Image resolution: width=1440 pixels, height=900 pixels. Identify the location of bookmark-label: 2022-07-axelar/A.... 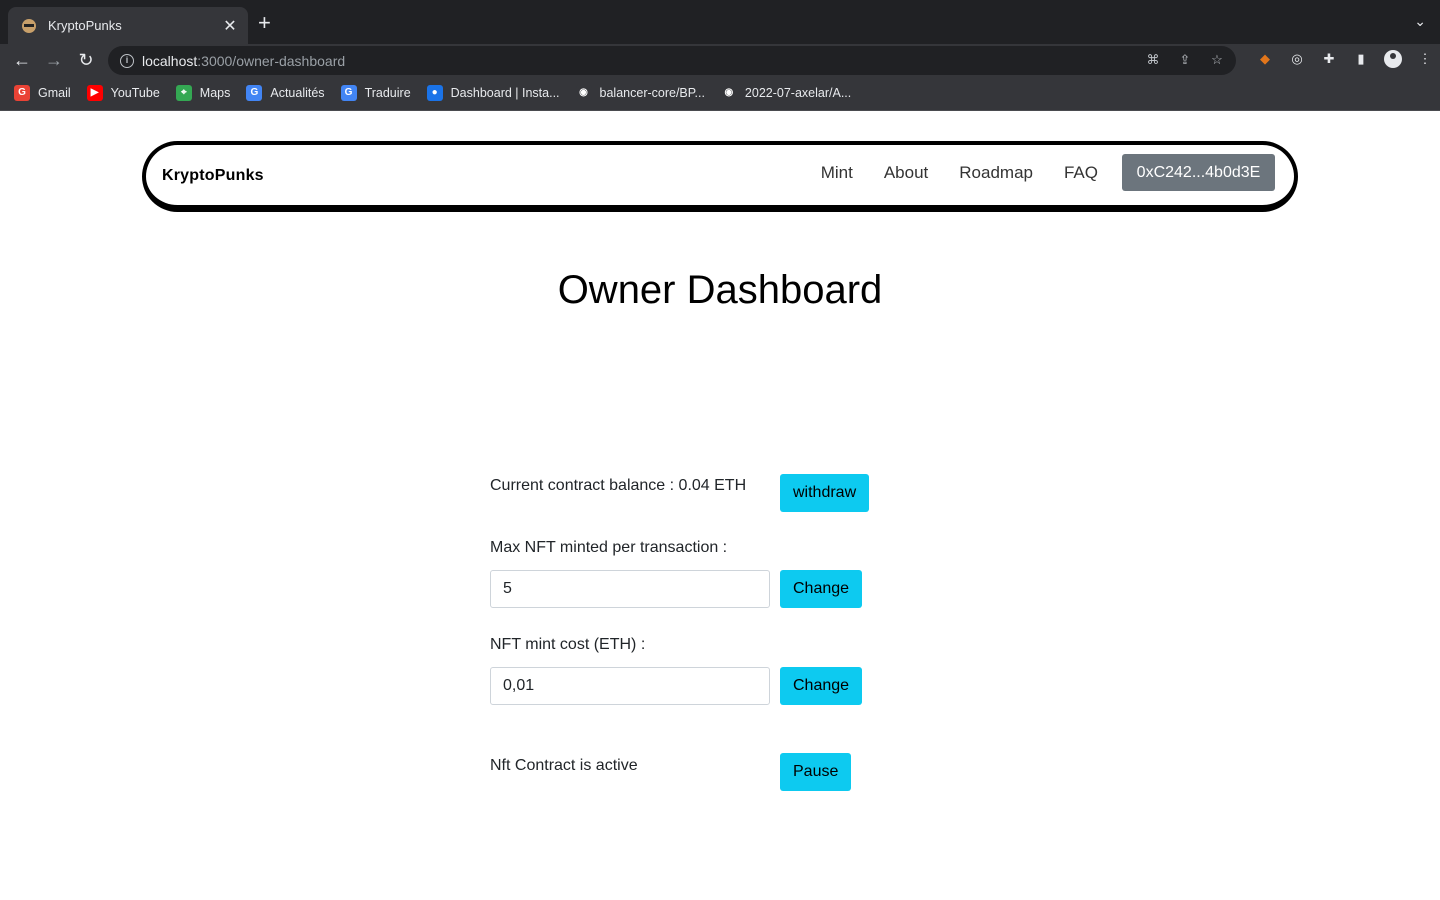
(798, 93).